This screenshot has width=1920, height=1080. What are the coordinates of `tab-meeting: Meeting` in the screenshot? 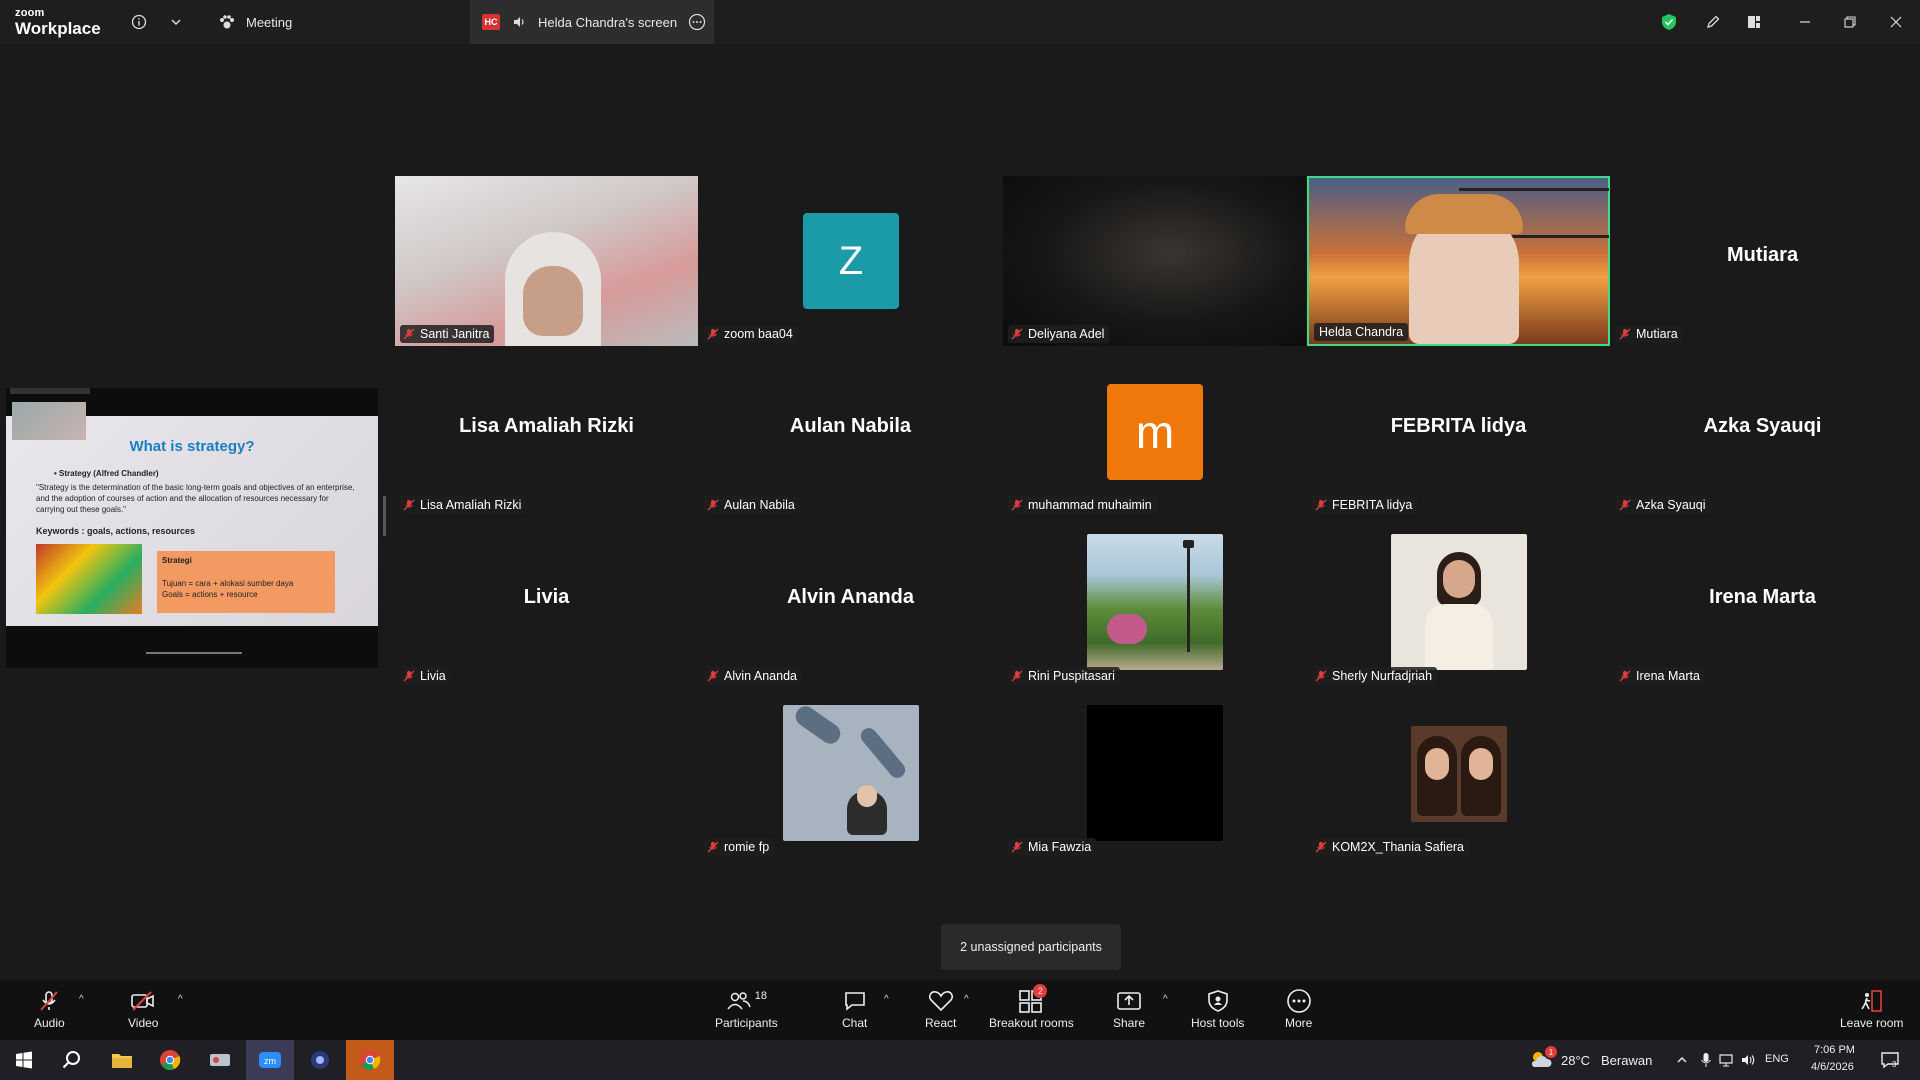 It's located at (255, 22).